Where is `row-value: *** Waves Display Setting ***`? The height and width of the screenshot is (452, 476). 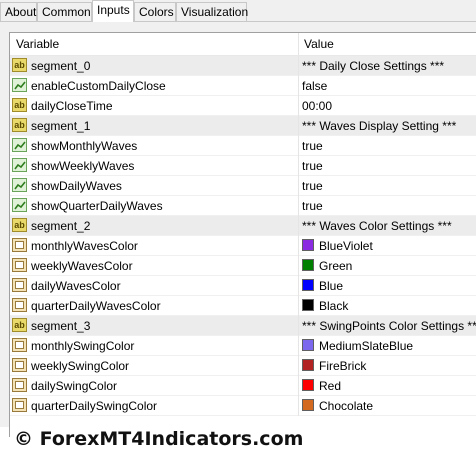 row-value: *** Waves Display Setting *** is located at coordinates (379, 126).